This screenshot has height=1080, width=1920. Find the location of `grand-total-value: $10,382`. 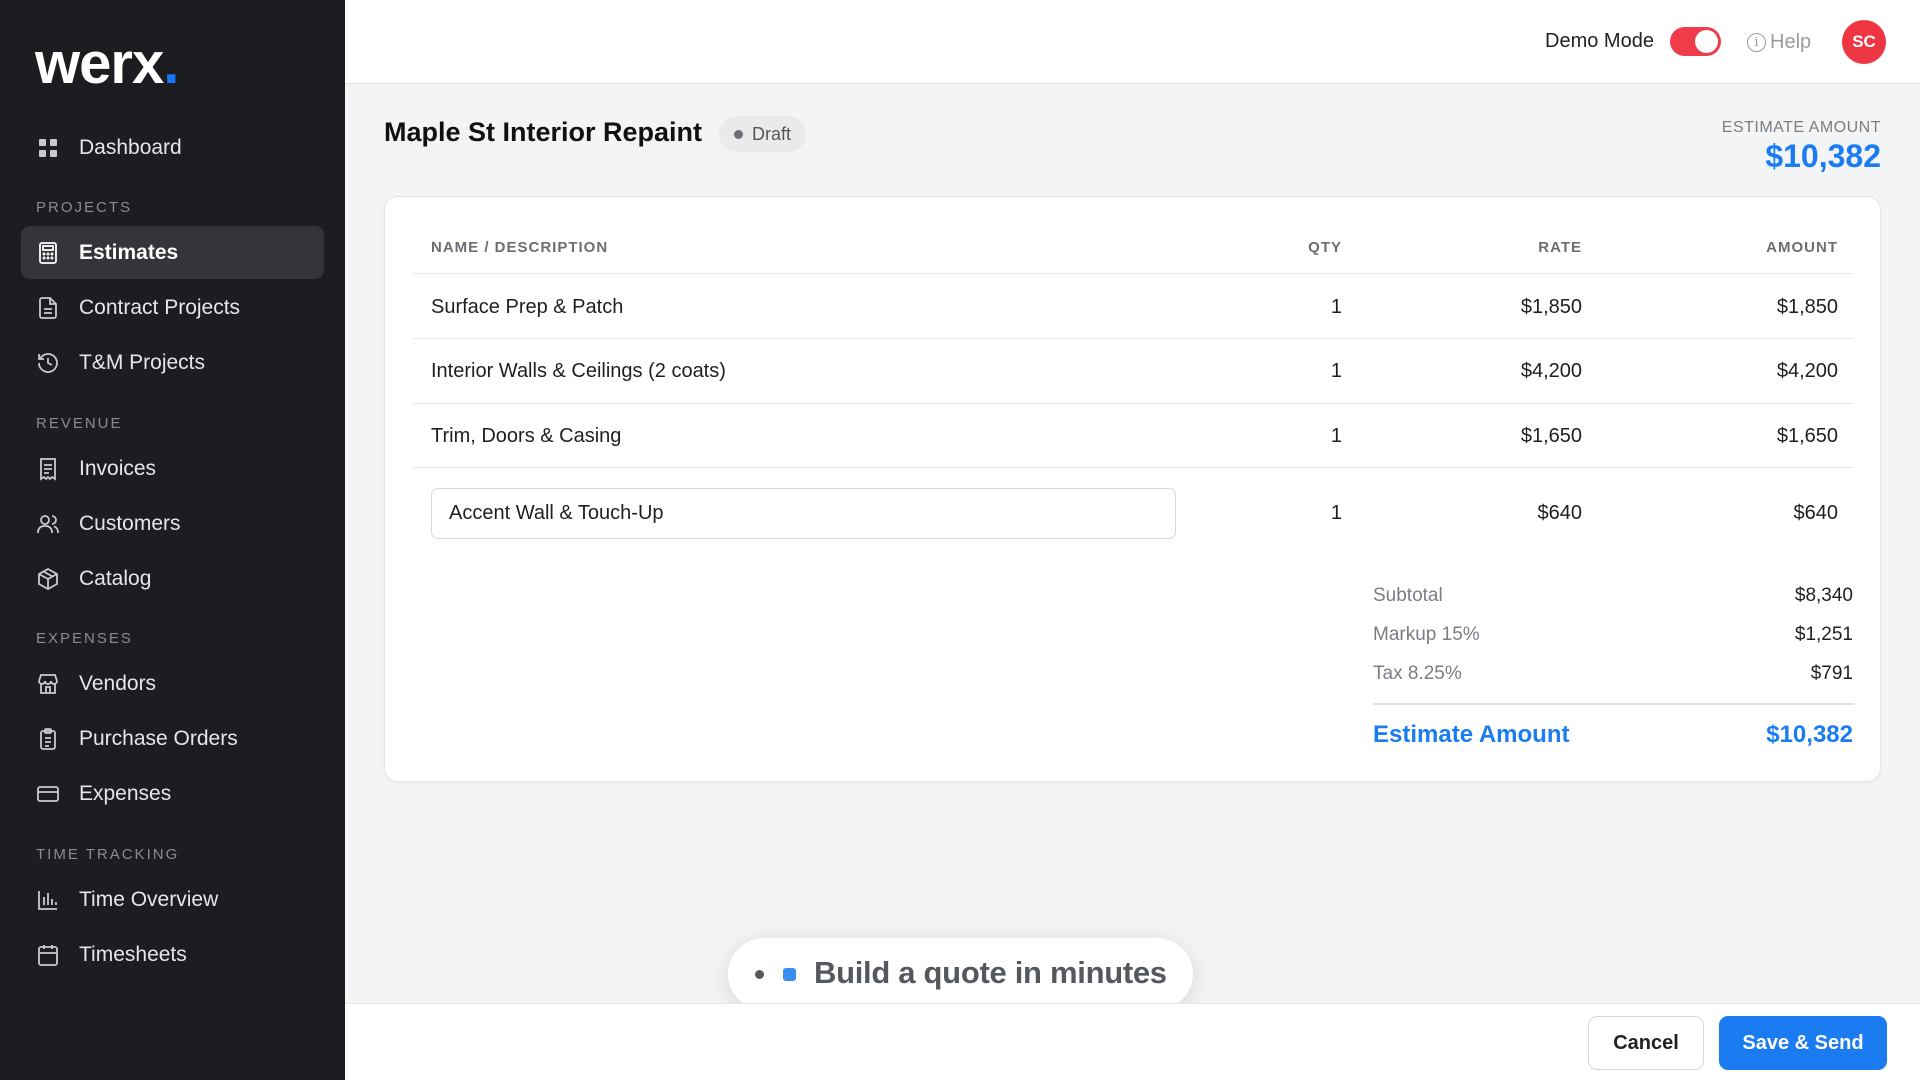

grand-total-value: $10,382 is located at coordinates (1809, 734).